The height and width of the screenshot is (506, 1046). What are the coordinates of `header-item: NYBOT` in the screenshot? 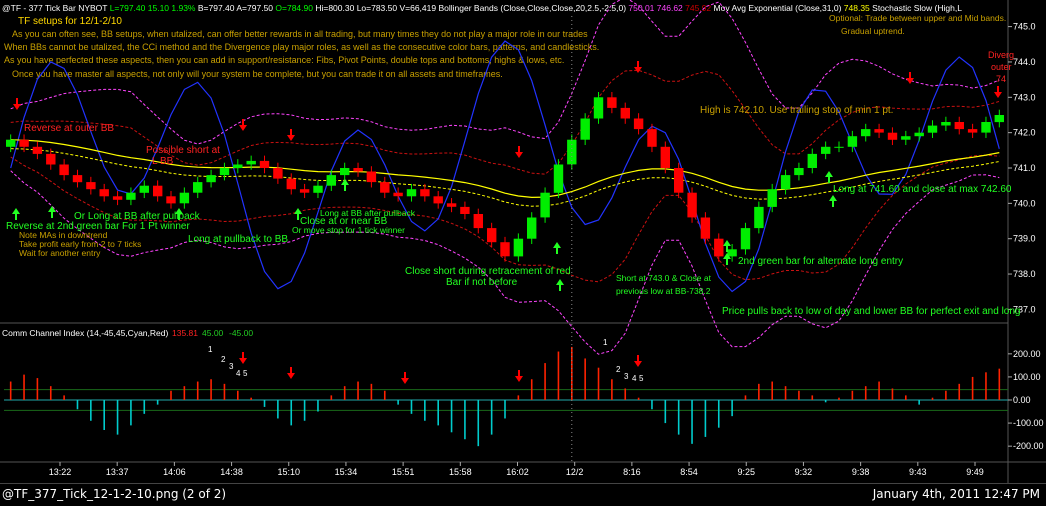 It's located at (94, 8).